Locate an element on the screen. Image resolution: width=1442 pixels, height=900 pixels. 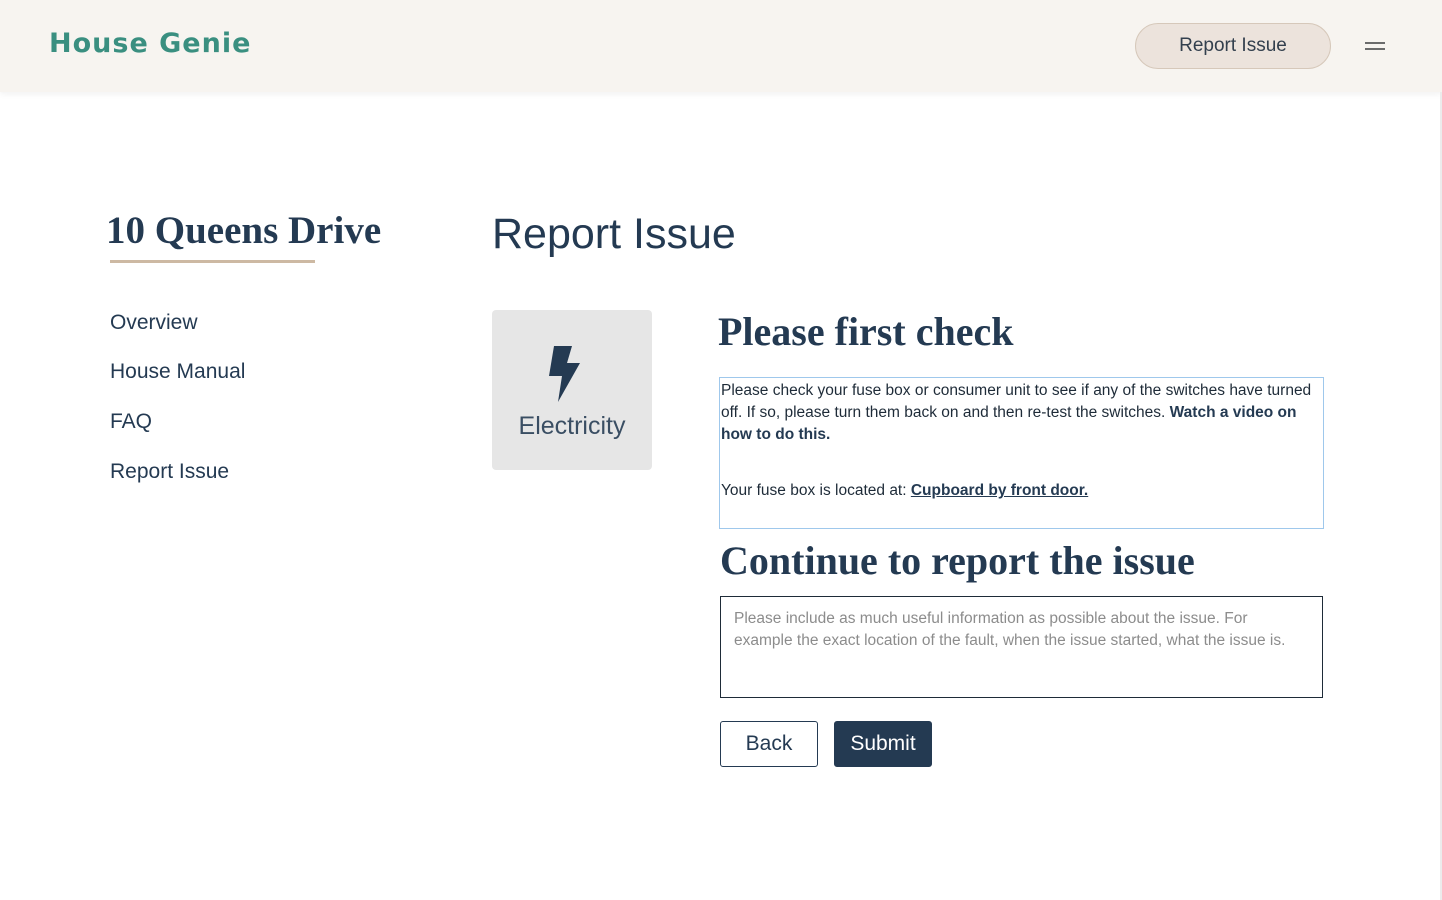
property-title: 10 Queens Drive is located at coordinates (244, 230).